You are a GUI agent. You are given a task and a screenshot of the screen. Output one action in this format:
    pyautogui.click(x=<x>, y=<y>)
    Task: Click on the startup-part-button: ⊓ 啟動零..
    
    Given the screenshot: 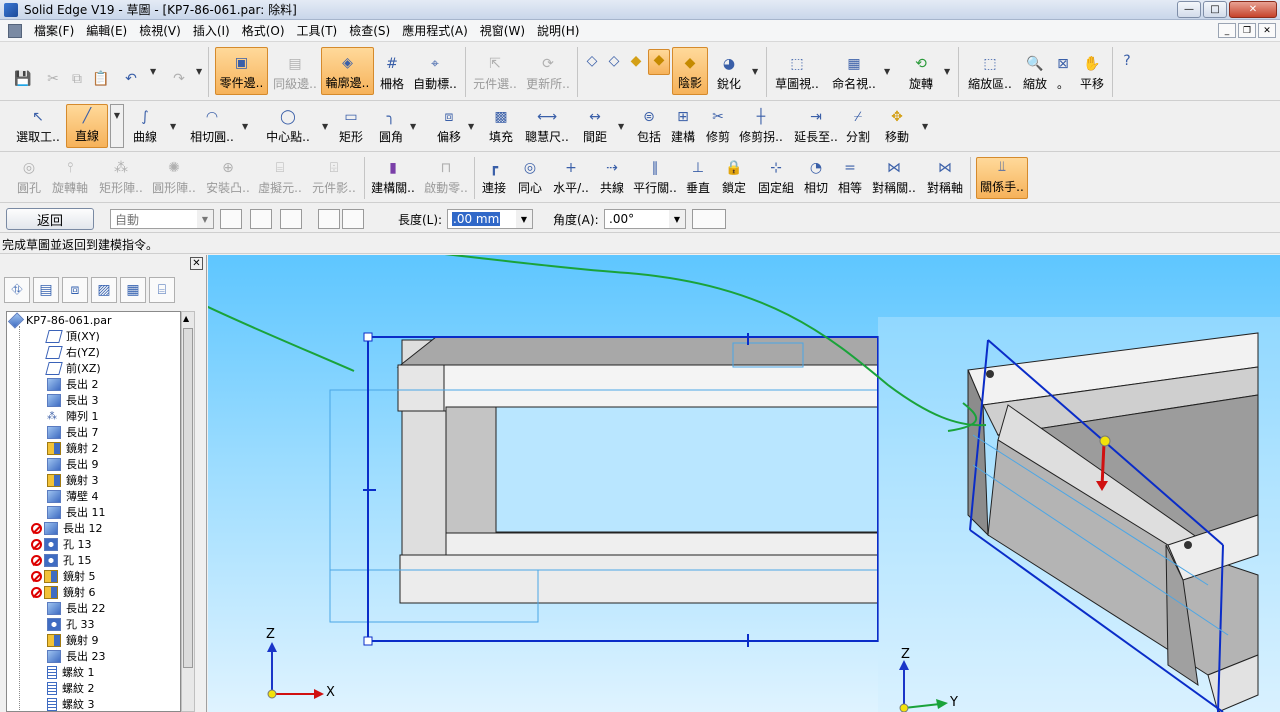 What is the action you would take?
    pyautogui.click(x=446, y=177)
    